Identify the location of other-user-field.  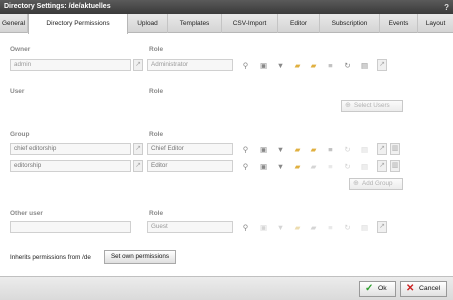
(70, 227).